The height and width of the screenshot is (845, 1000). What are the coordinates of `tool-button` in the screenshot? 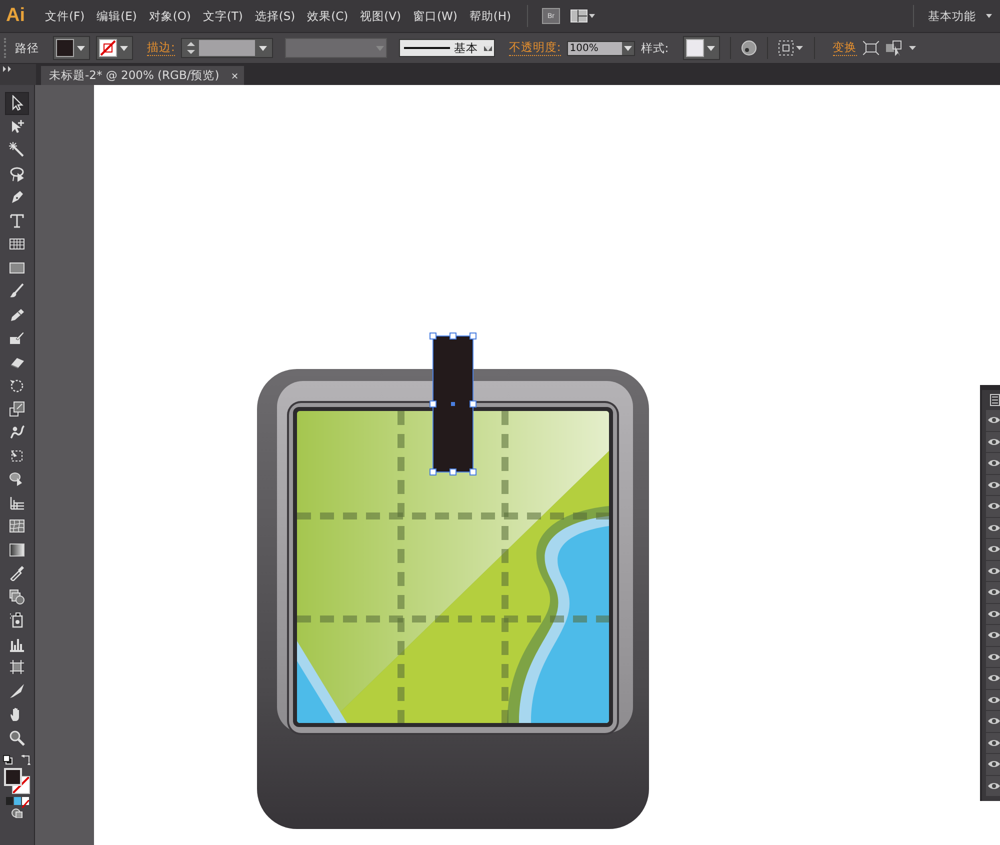 It's located at (17, 103).